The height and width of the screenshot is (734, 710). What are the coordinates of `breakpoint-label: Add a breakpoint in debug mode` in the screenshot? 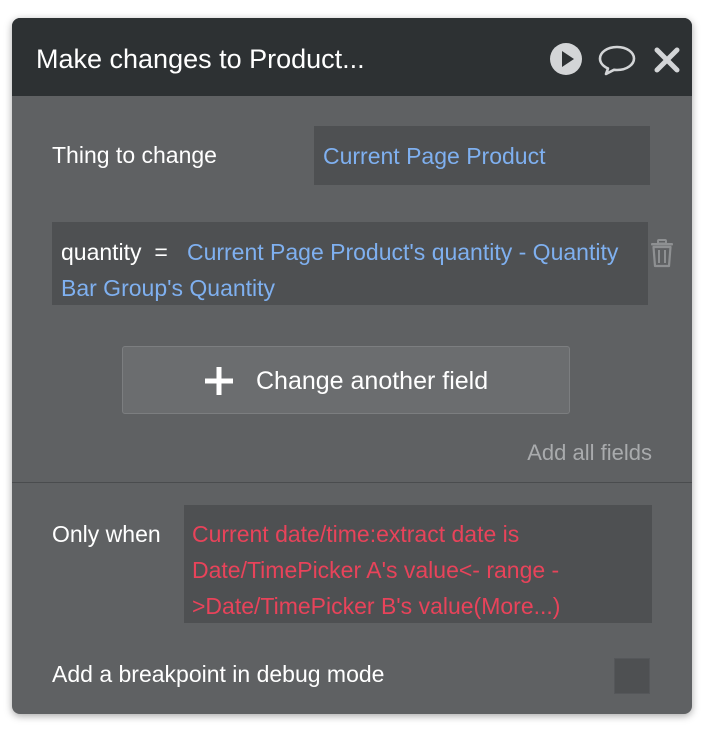 It's located at (218, 674).